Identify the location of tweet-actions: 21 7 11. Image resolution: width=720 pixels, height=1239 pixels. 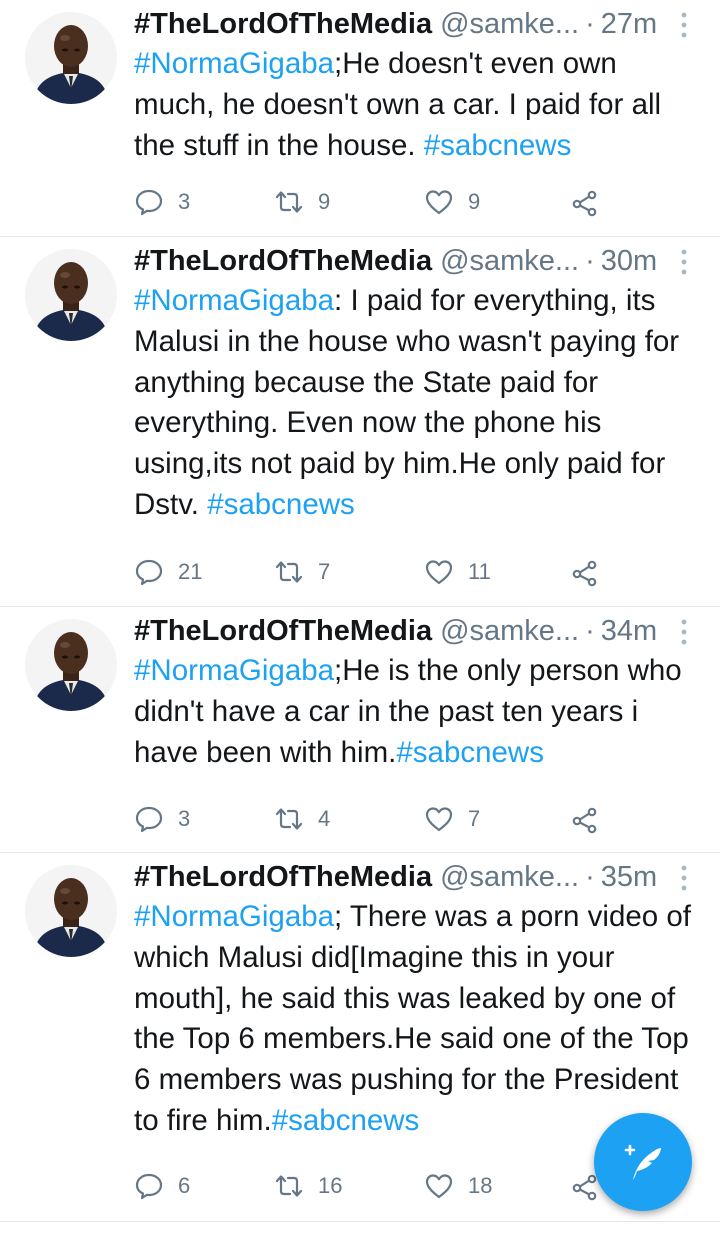
(427, 572).